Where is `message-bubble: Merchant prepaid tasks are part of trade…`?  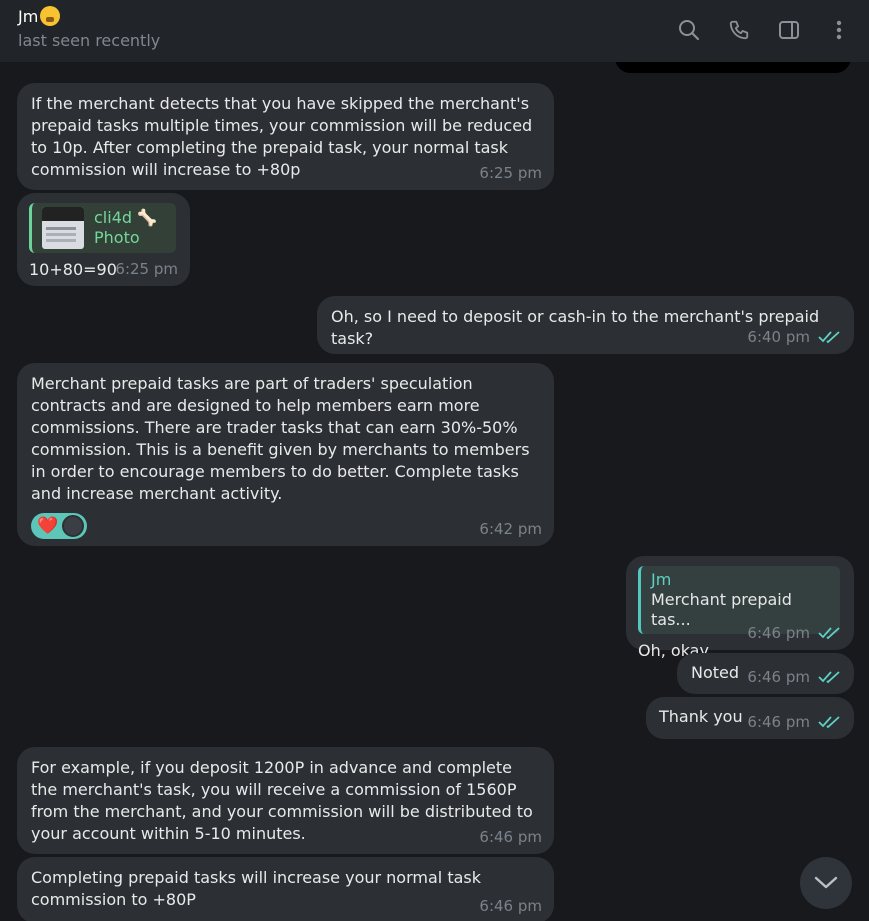 message-bubble: Merchant prepaid tasks are part of trade… is located at coordinates (285, 454).